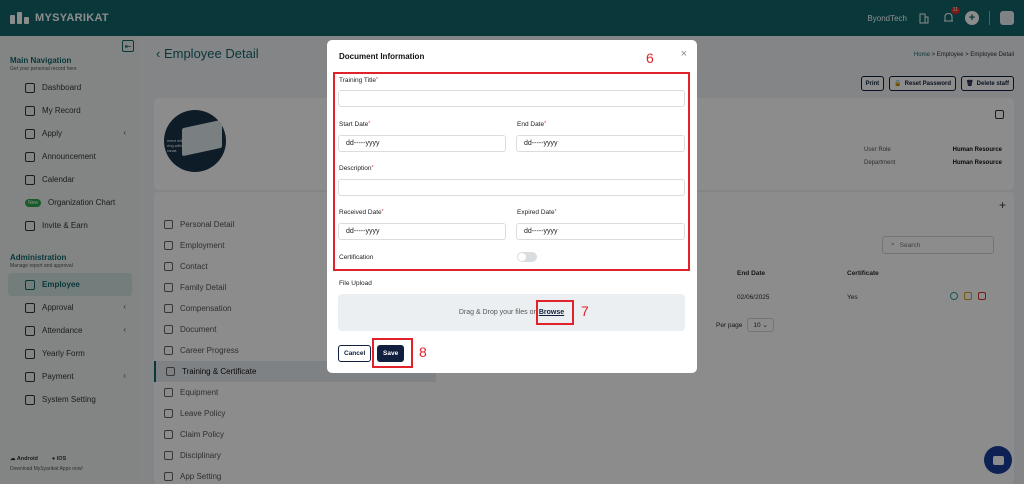  Describe the element at coordinates (355, 353) in the screenshot. I see `cancel-button: Cancel` at that location.